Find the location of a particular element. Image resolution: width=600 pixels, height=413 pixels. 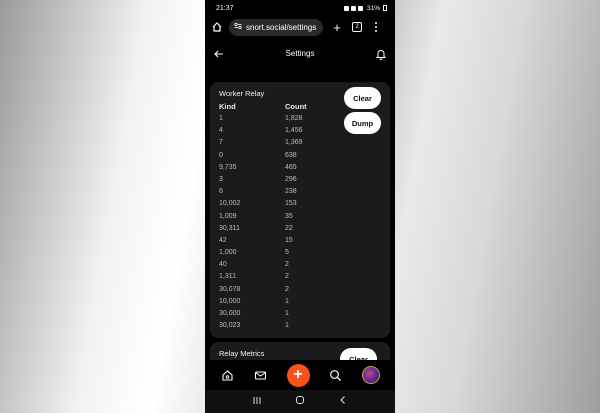

worker-relay-title: Worker Relay is located at coordinates (242, 93).